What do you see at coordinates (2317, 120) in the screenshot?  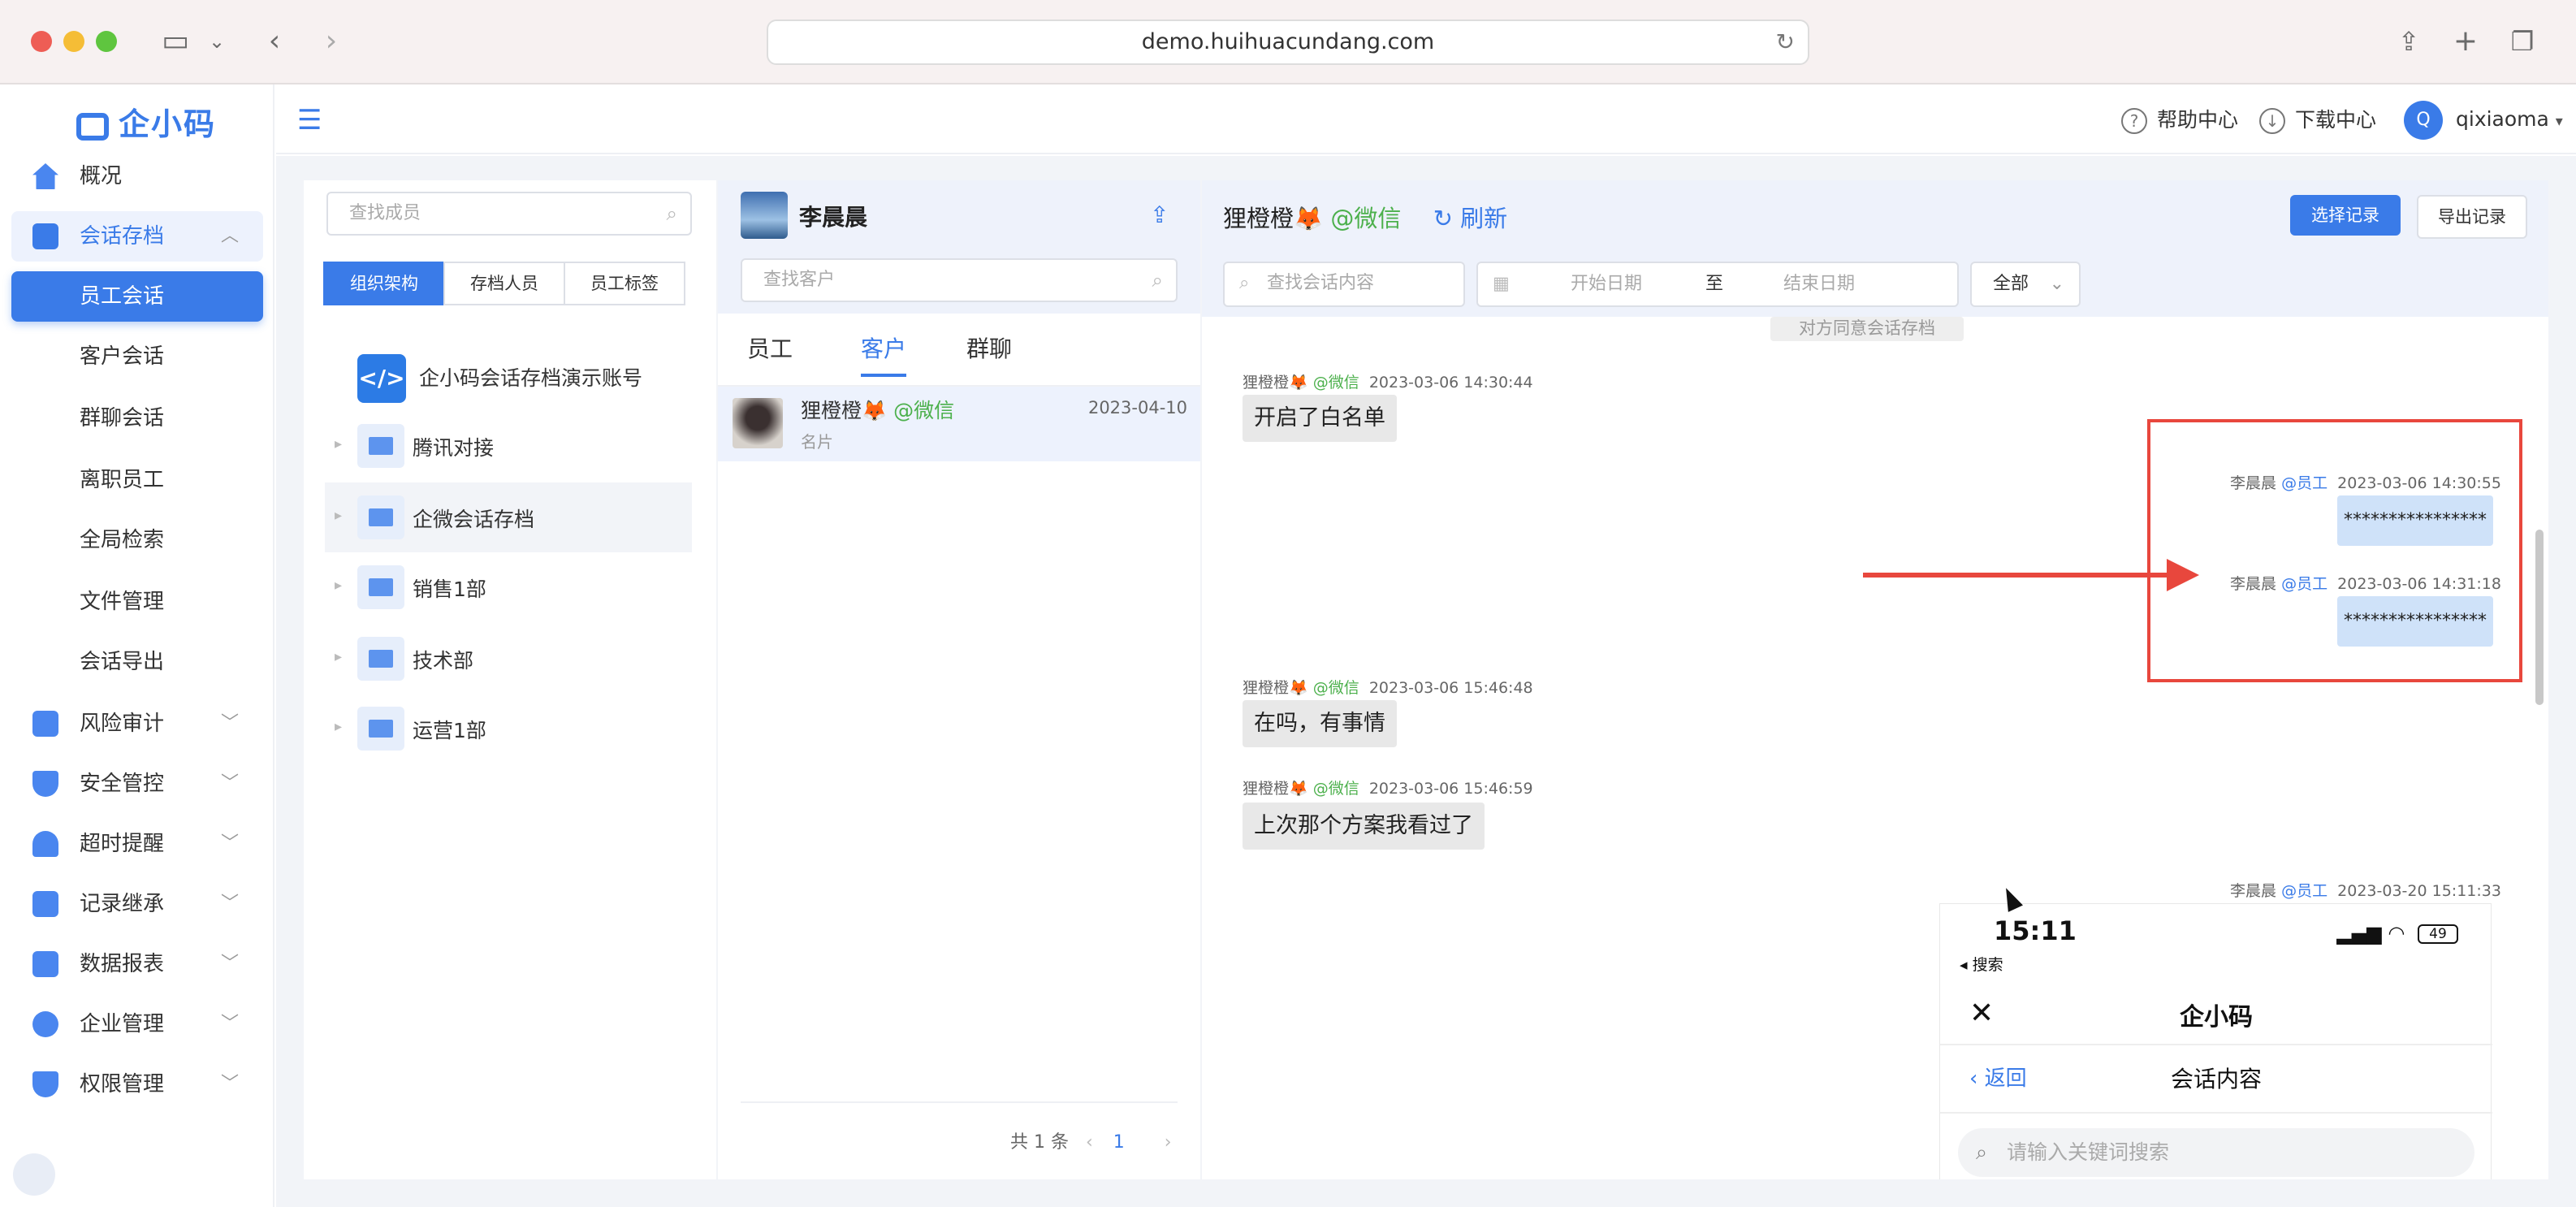 I see `download-center-link: ↓ 下载中心` at bounding box center [2317, 120].